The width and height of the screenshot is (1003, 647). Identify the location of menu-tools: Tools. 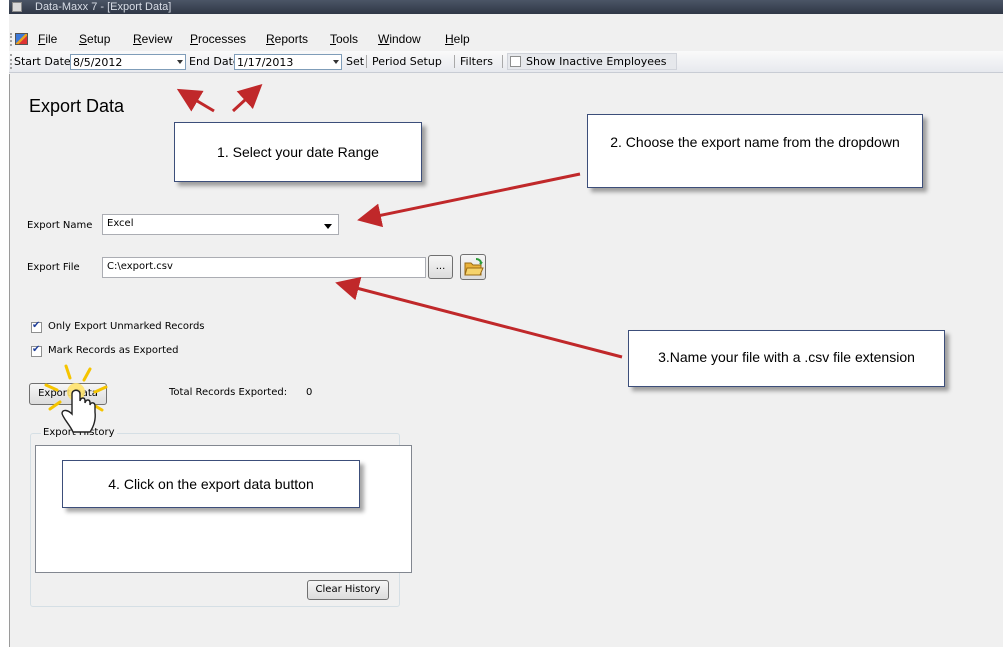
(344, 39).